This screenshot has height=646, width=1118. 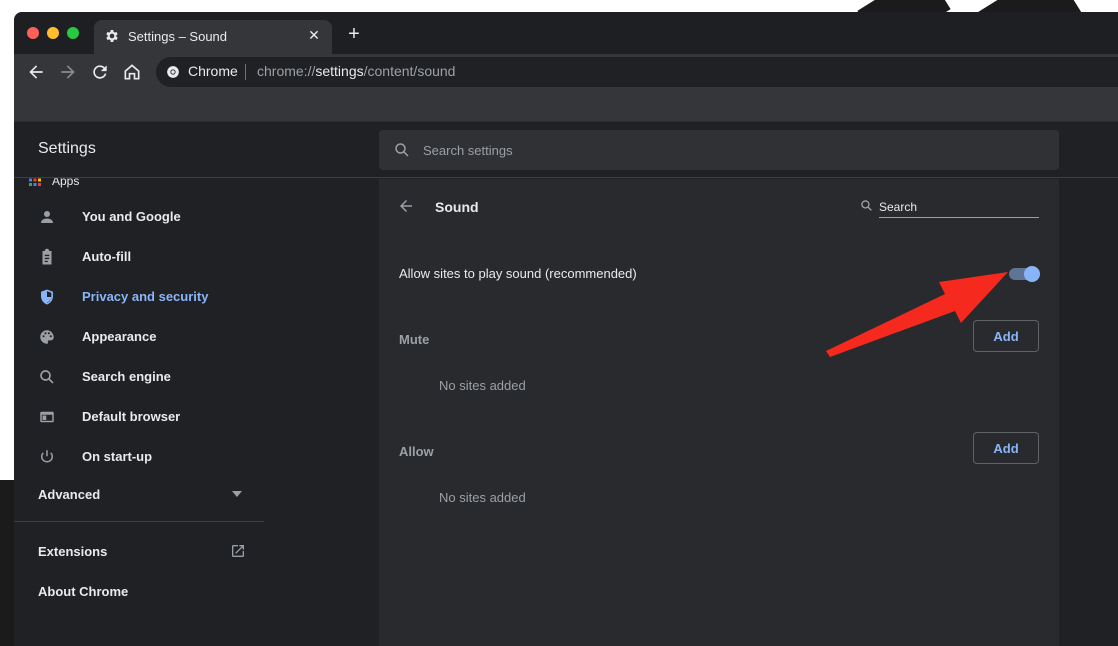 What do you see at coordinates (47, 297) in the screenshot?
I see `shield-icon` at bounding box center [47, 297].